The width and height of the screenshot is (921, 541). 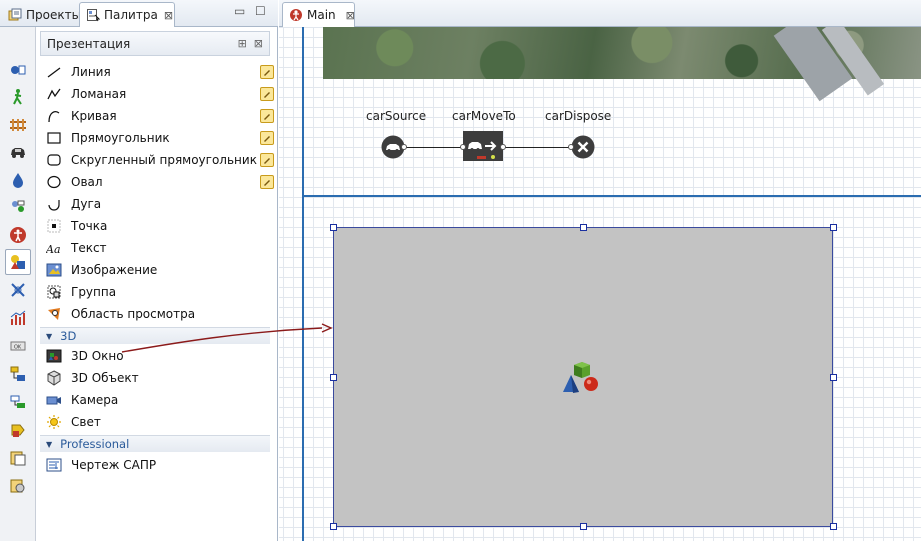 What do you see at coordinates (18, 97) in the screenshot?
I see `pedestrian-icon` at bounding box center [18, 97].